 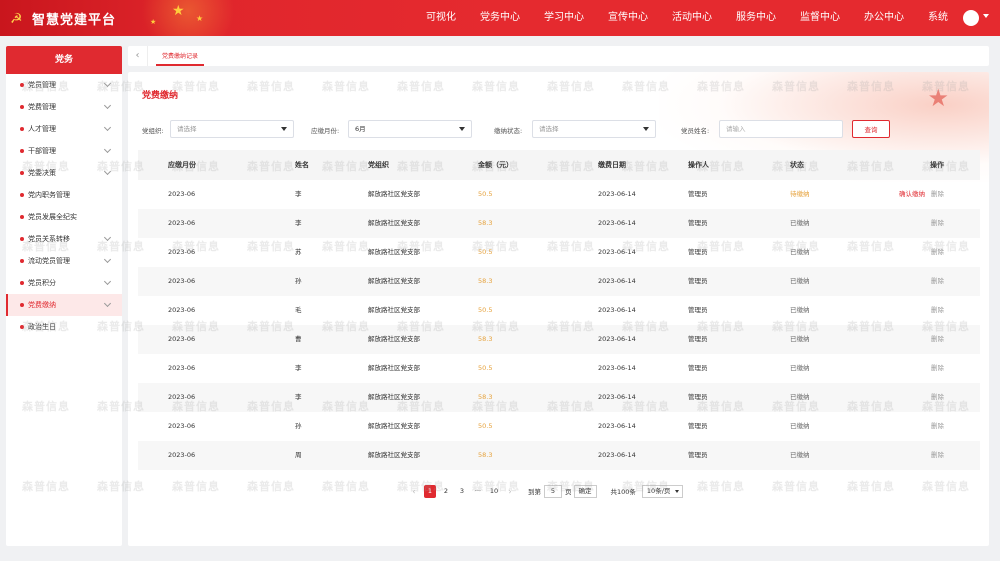 I want to click on nav-item: 服务中心, so click(x=756, y=18).